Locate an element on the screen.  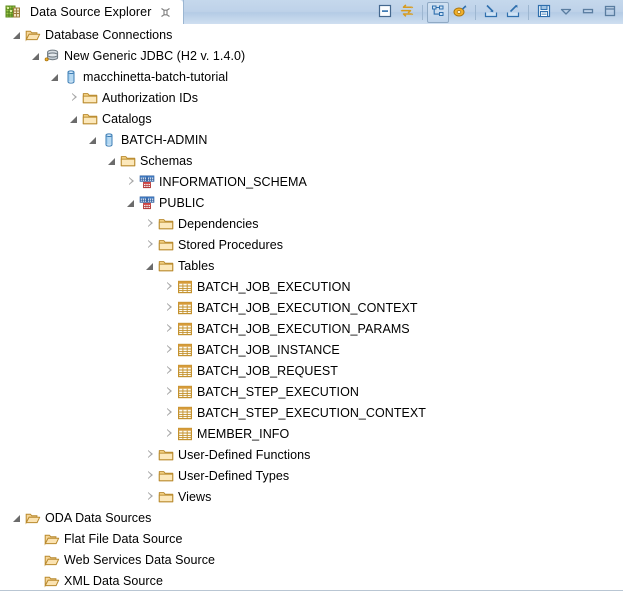
collapse-all-button is located at coordinates (385, 12).